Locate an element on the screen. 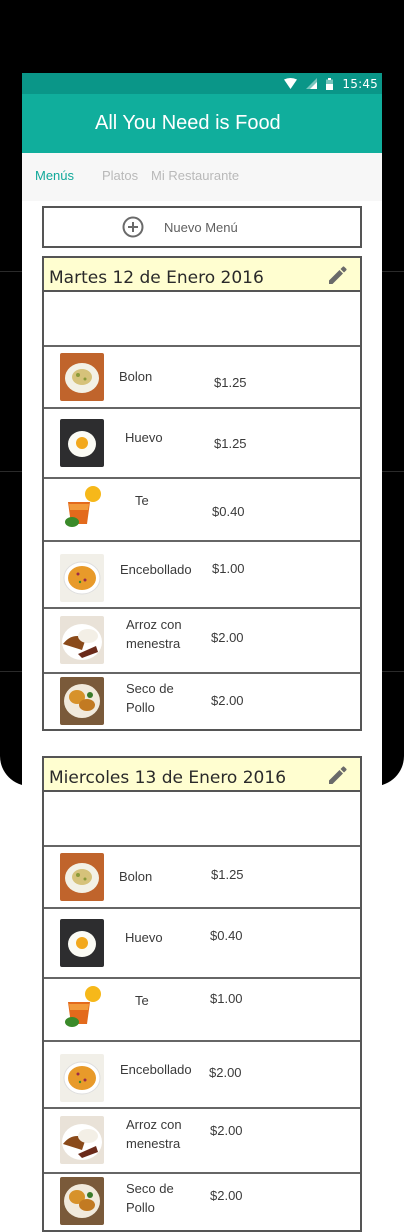  add-circle-icon is located at coordinates (133, 227).